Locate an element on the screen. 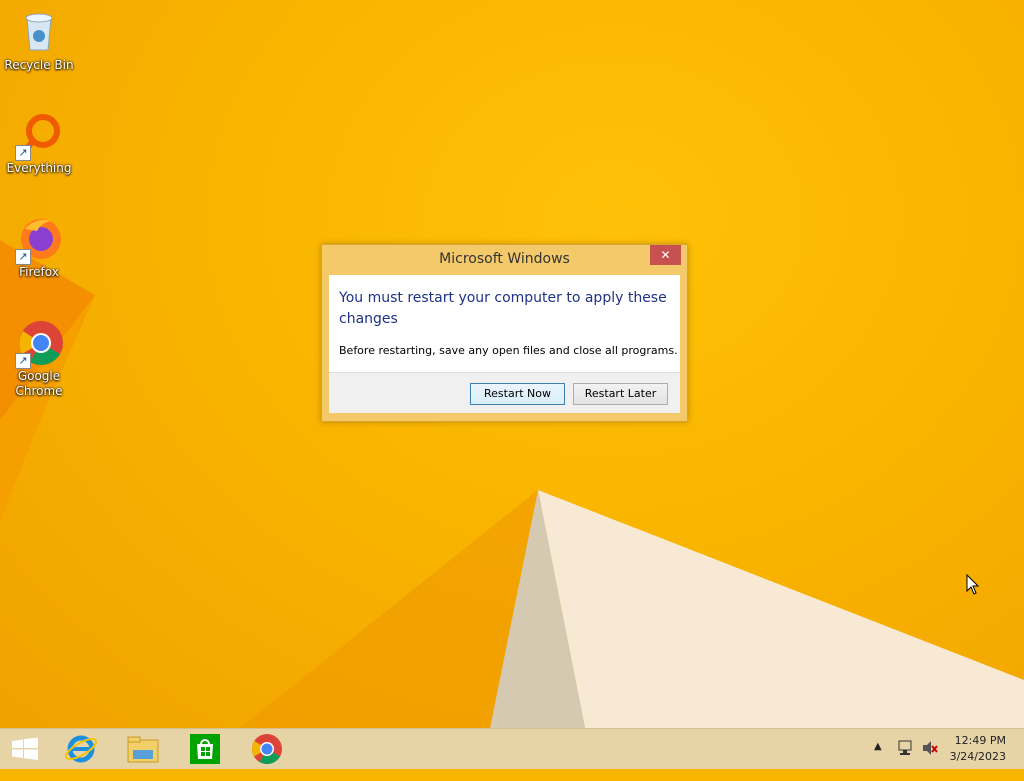 The image size is (1024, 781). dialog-footer: Restart Now Restart Later is located at coordinates (504, 392).